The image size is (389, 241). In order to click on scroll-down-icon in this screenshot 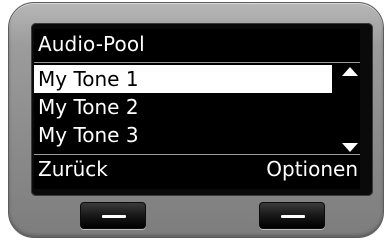, I will do `click(350, 147)`.